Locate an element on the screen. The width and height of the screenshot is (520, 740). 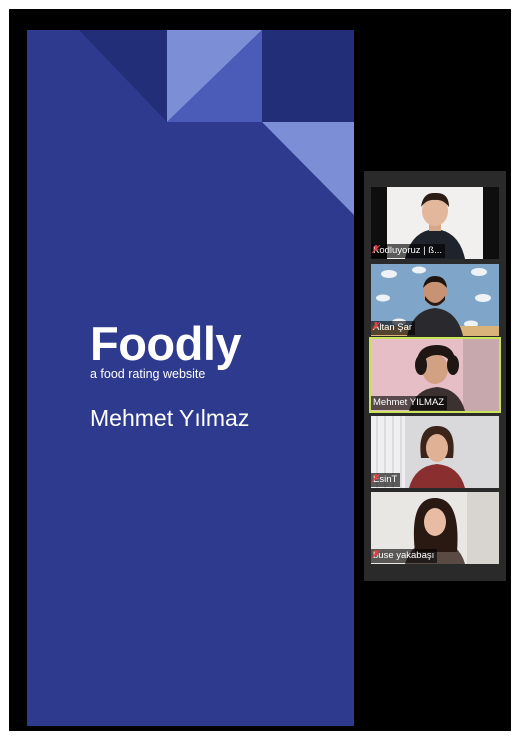
participant-name-tag: Altan Şar is located at coordinates (393, 328).